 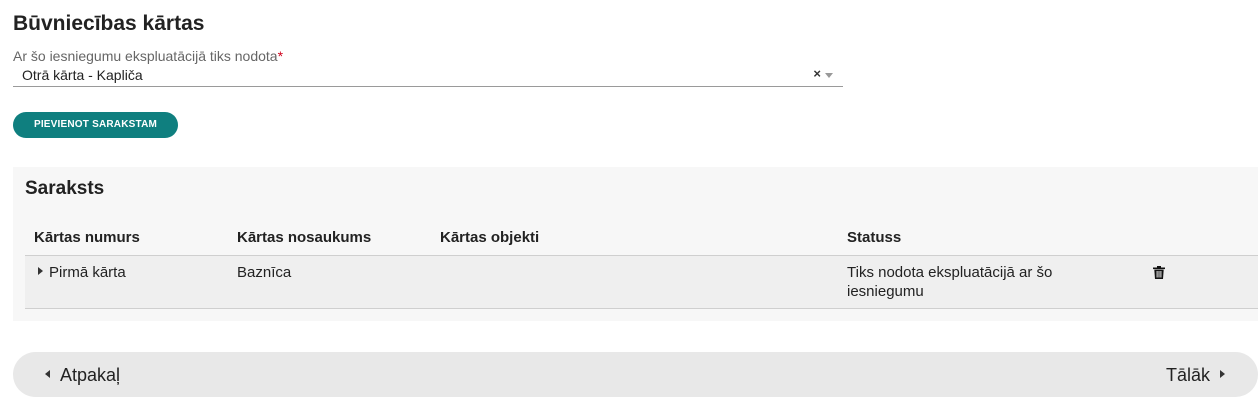 I want to click on list-title: Saraksts, so click(x=65, y=188).